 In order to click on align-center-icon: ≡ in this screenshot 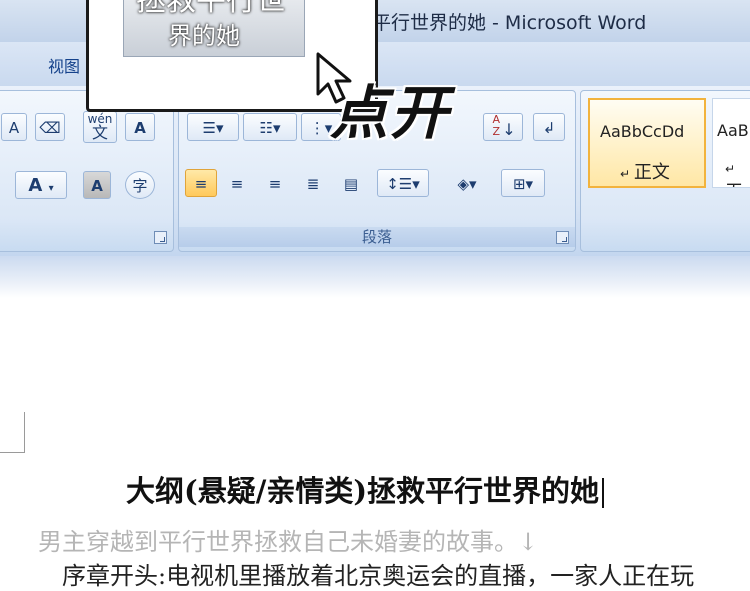, I will do `click(237, 184)`.